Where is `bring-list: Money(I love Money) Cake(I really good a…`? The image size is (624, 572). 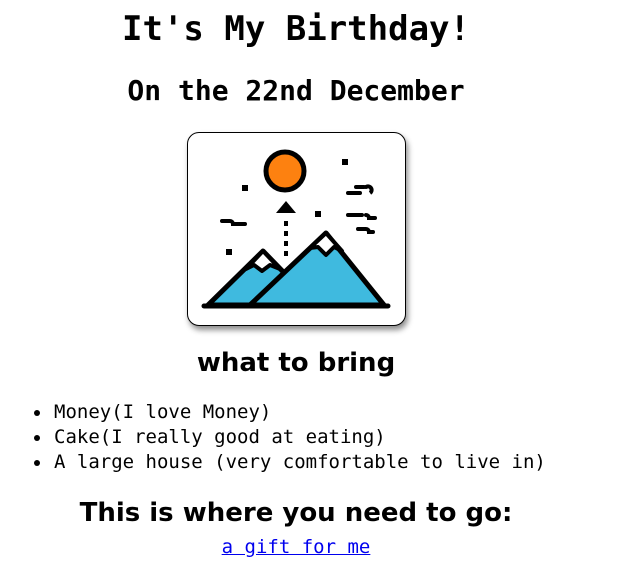
bring-list: Money(I love Money) Cake(I really good a… is located at coordinates (290, 437).